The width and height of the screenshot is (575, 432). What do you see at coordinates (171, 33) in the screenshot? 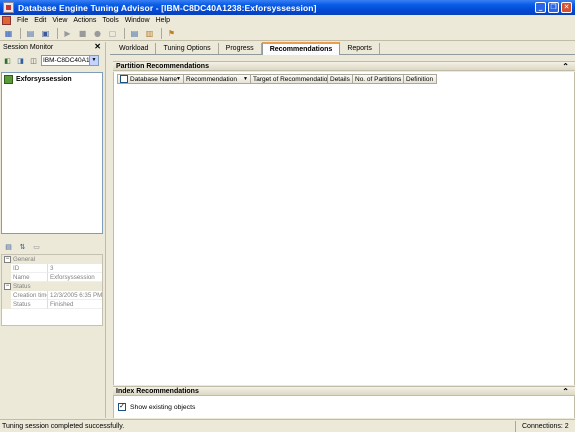
I see `help-icon: ⚑` at bounding box center [171, 33].